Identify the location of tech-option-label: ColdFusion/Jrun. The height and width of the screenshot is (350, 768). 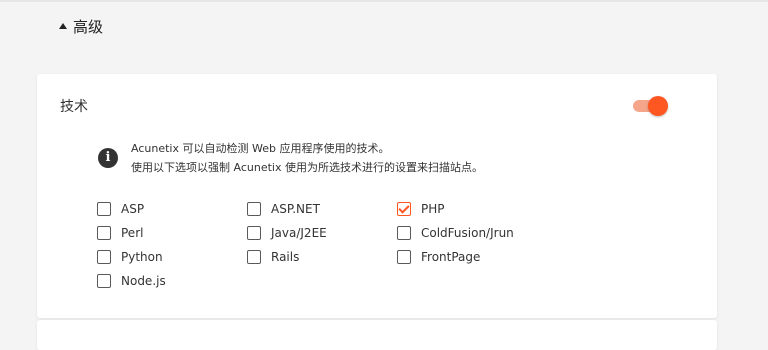
(467, 233).